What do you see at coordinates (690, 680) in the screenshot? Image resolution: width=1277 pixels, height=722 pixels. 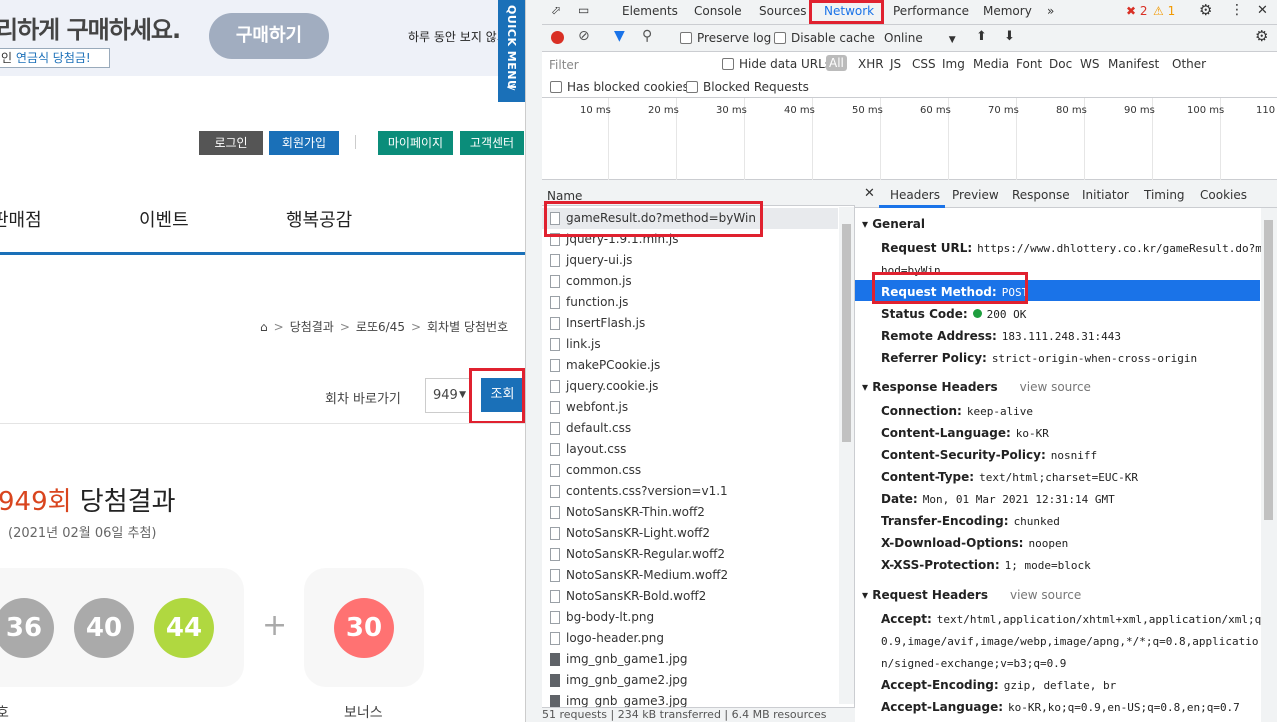 I see `request-row: img_gnb_game2.jpg` at bounding box center [690, 680].